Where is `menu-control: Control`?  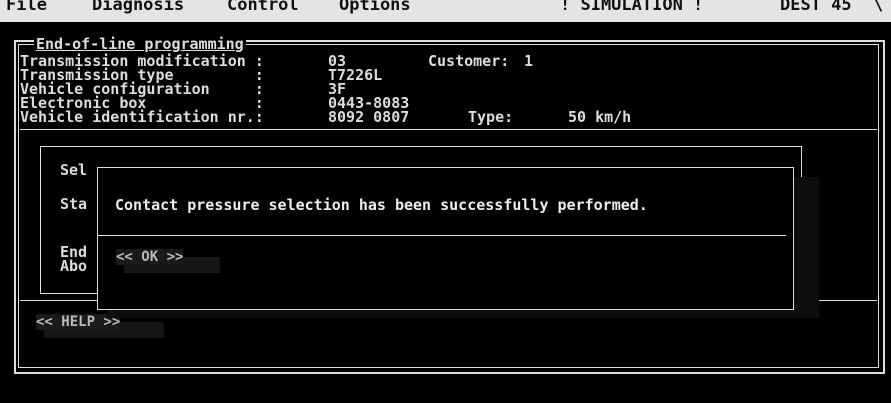 menu-control: Control is located at coordinates (263, 8).